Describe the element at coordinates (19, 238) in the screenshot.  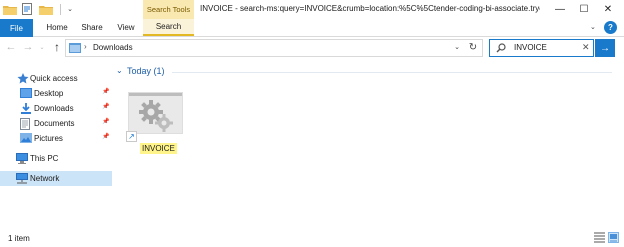
I see `item-count: 1 item` at that location.